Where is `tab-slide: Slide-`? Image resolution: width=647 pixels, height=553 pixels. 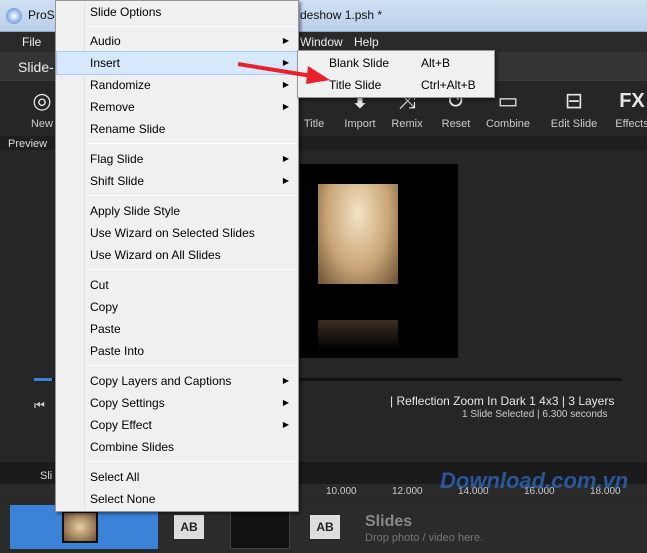
tab-slide: Slide- is located at coordinates (36, 67).